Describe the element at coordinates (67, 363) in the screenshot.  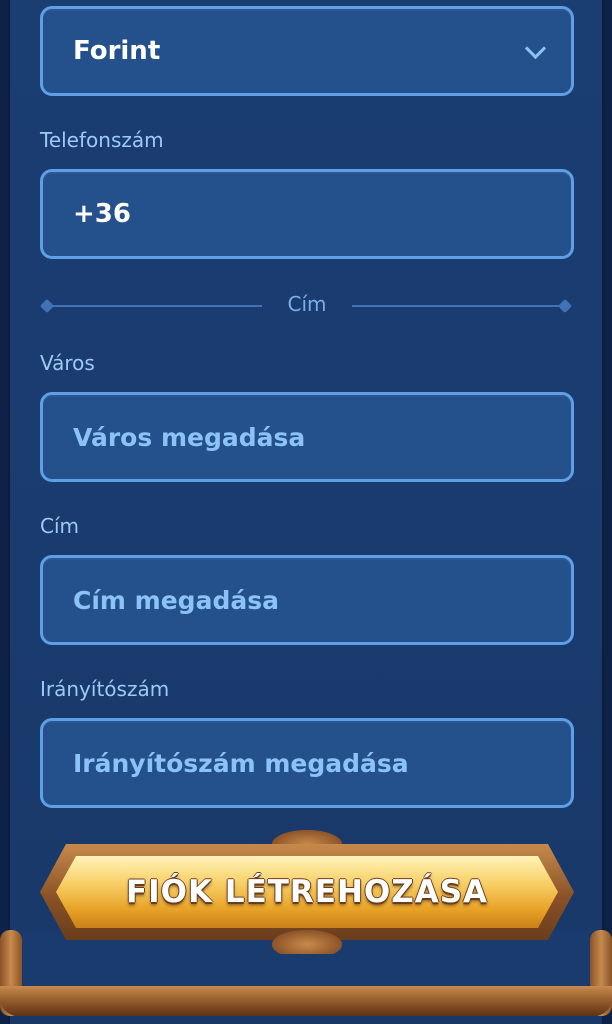
I see `city-label: Város` at that location.